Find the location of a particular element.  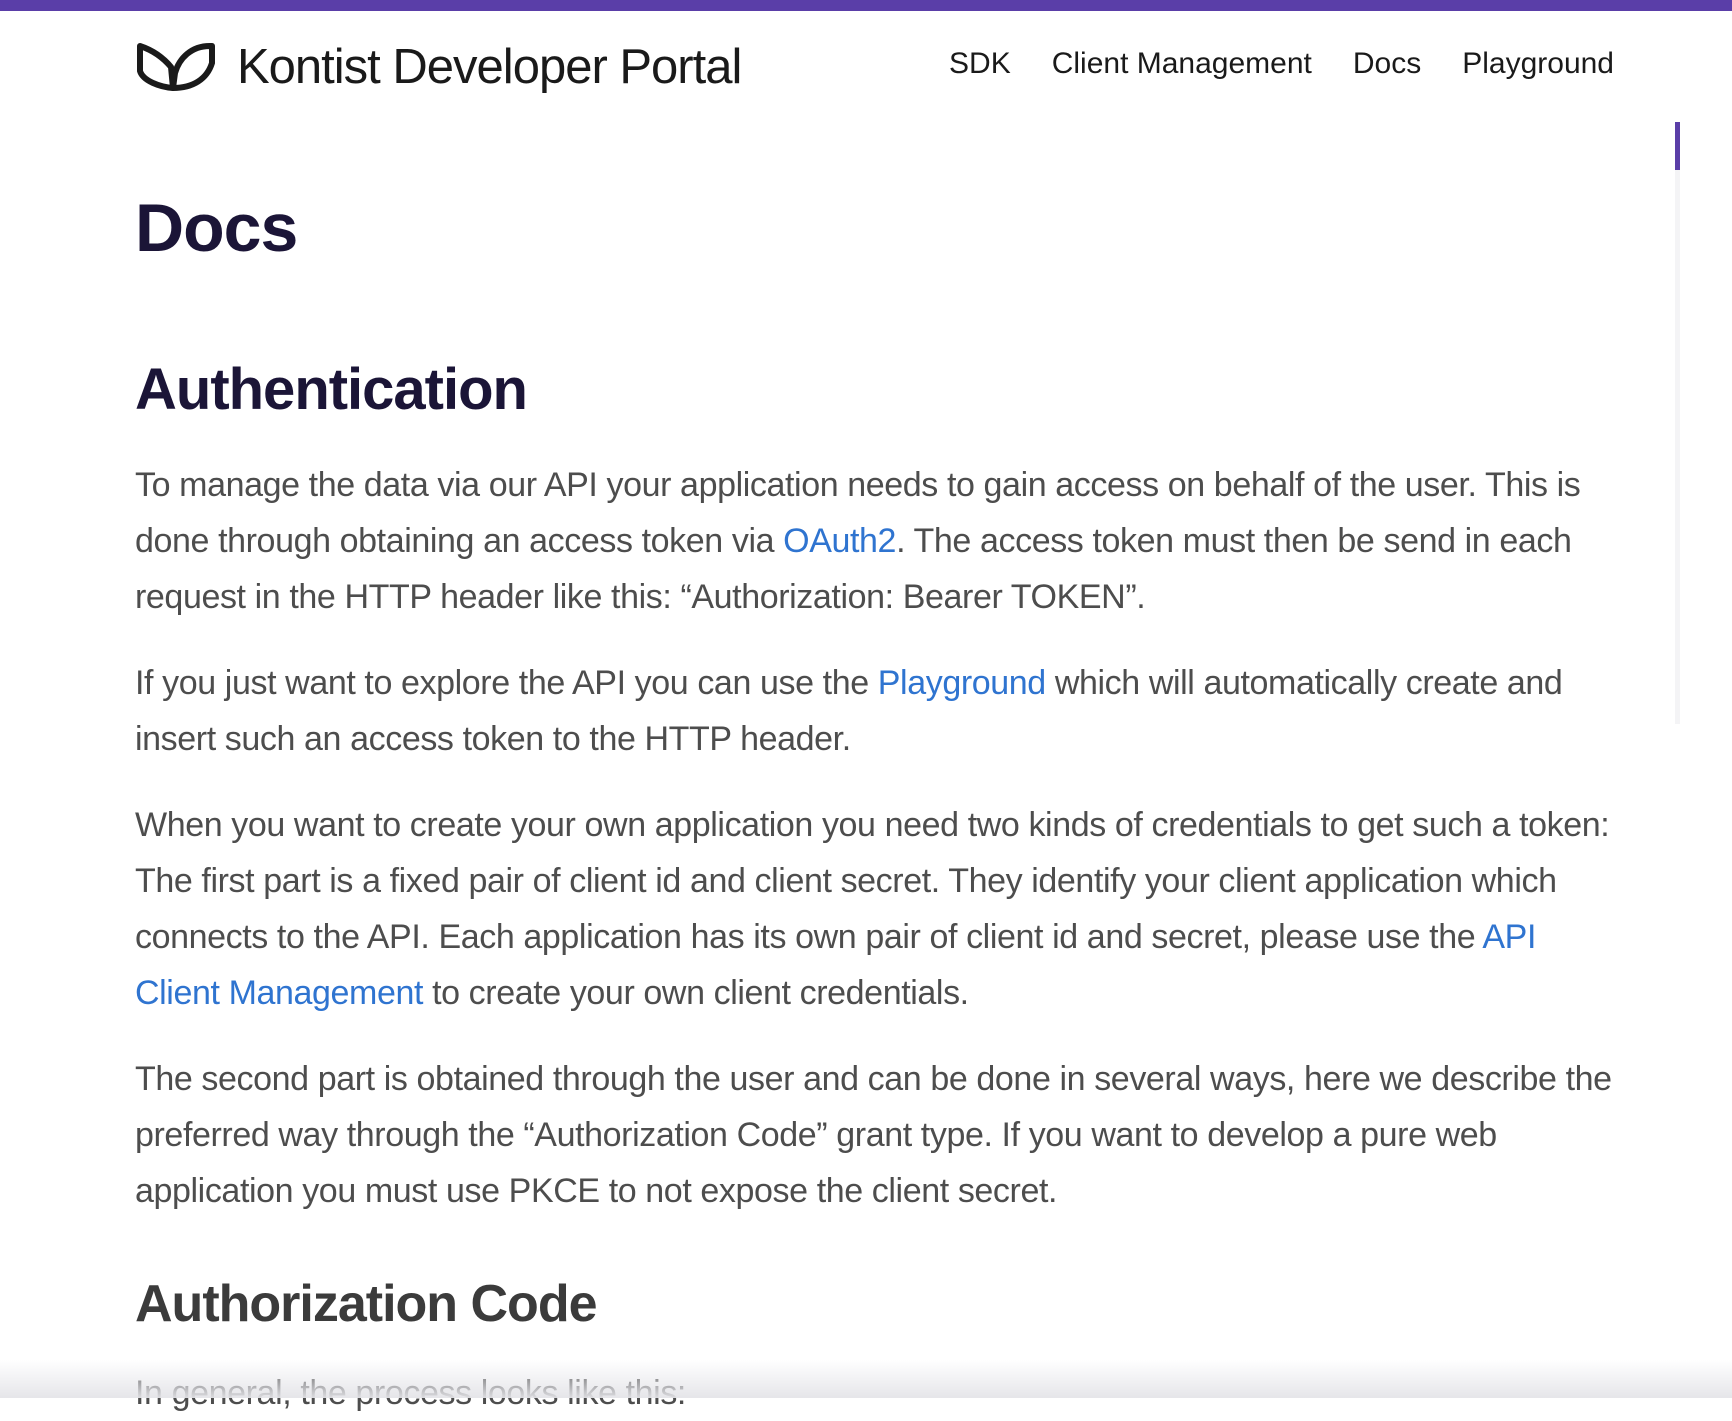

top-accent-bar is located at coordinates (866, 5).